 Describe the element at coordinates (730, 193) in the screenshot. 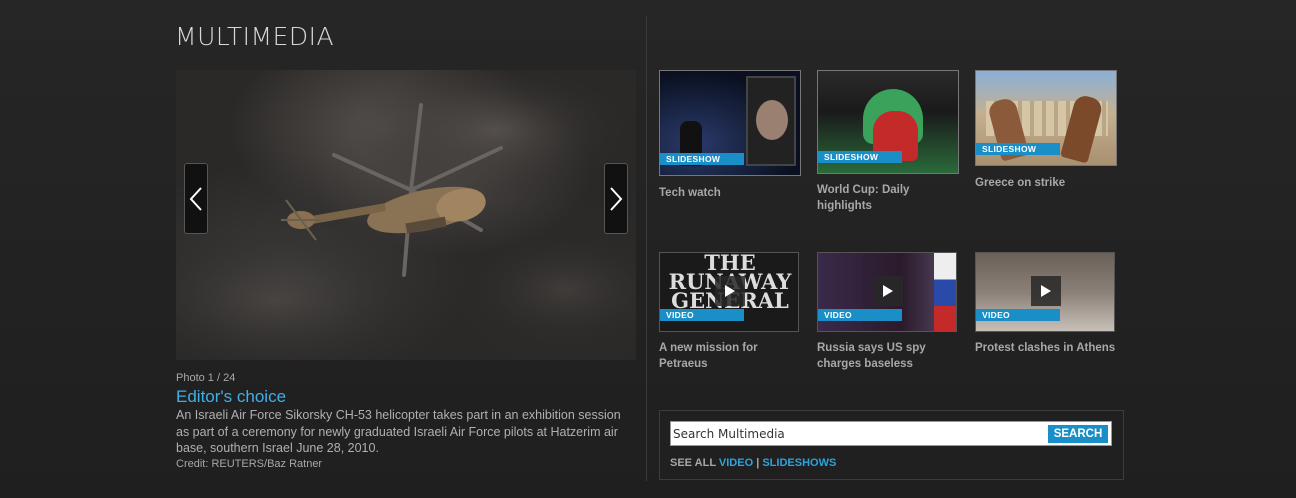

I see `thumbnail-caption-tech-watch: Tech watch` at that location.